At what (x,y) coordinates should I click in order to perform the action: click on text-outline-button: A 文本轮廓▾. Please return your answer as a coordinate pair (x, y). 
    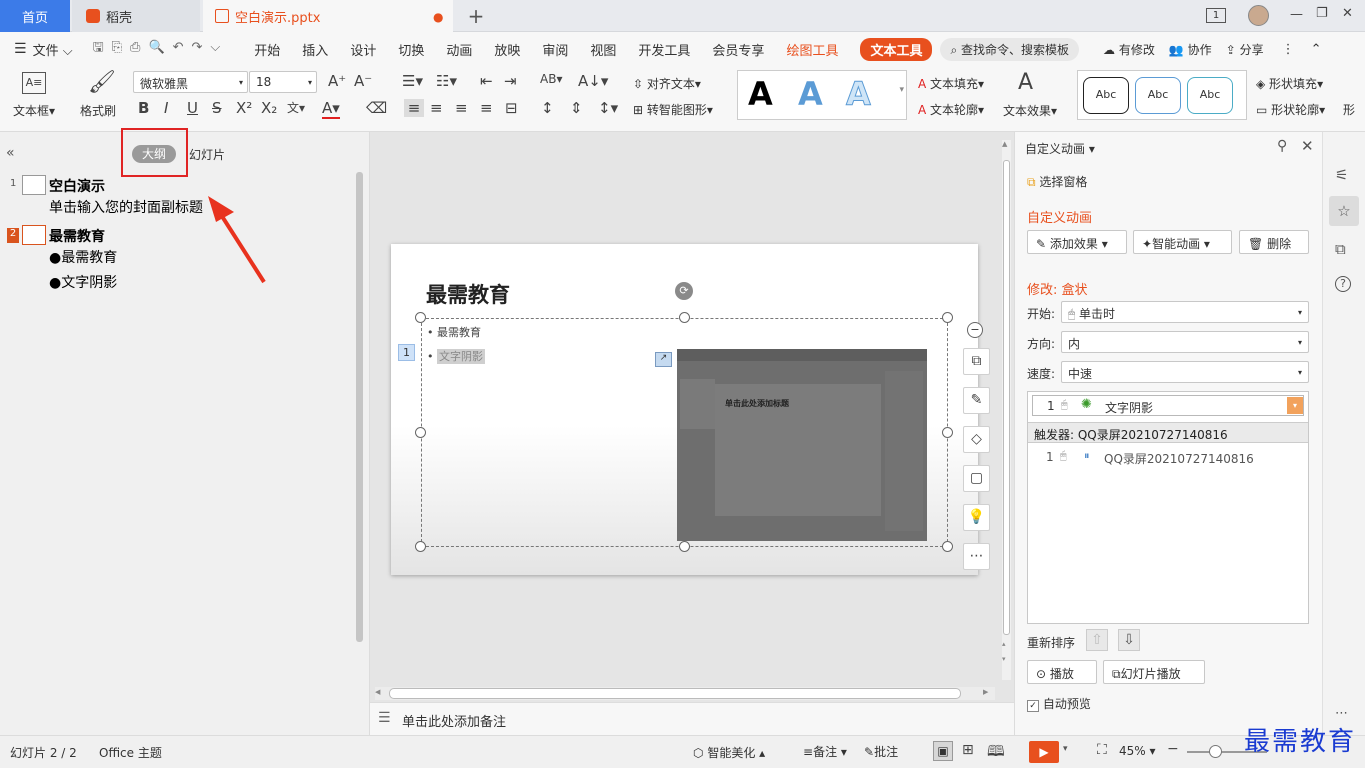
    Looking at the image, I should click on (951, 109).